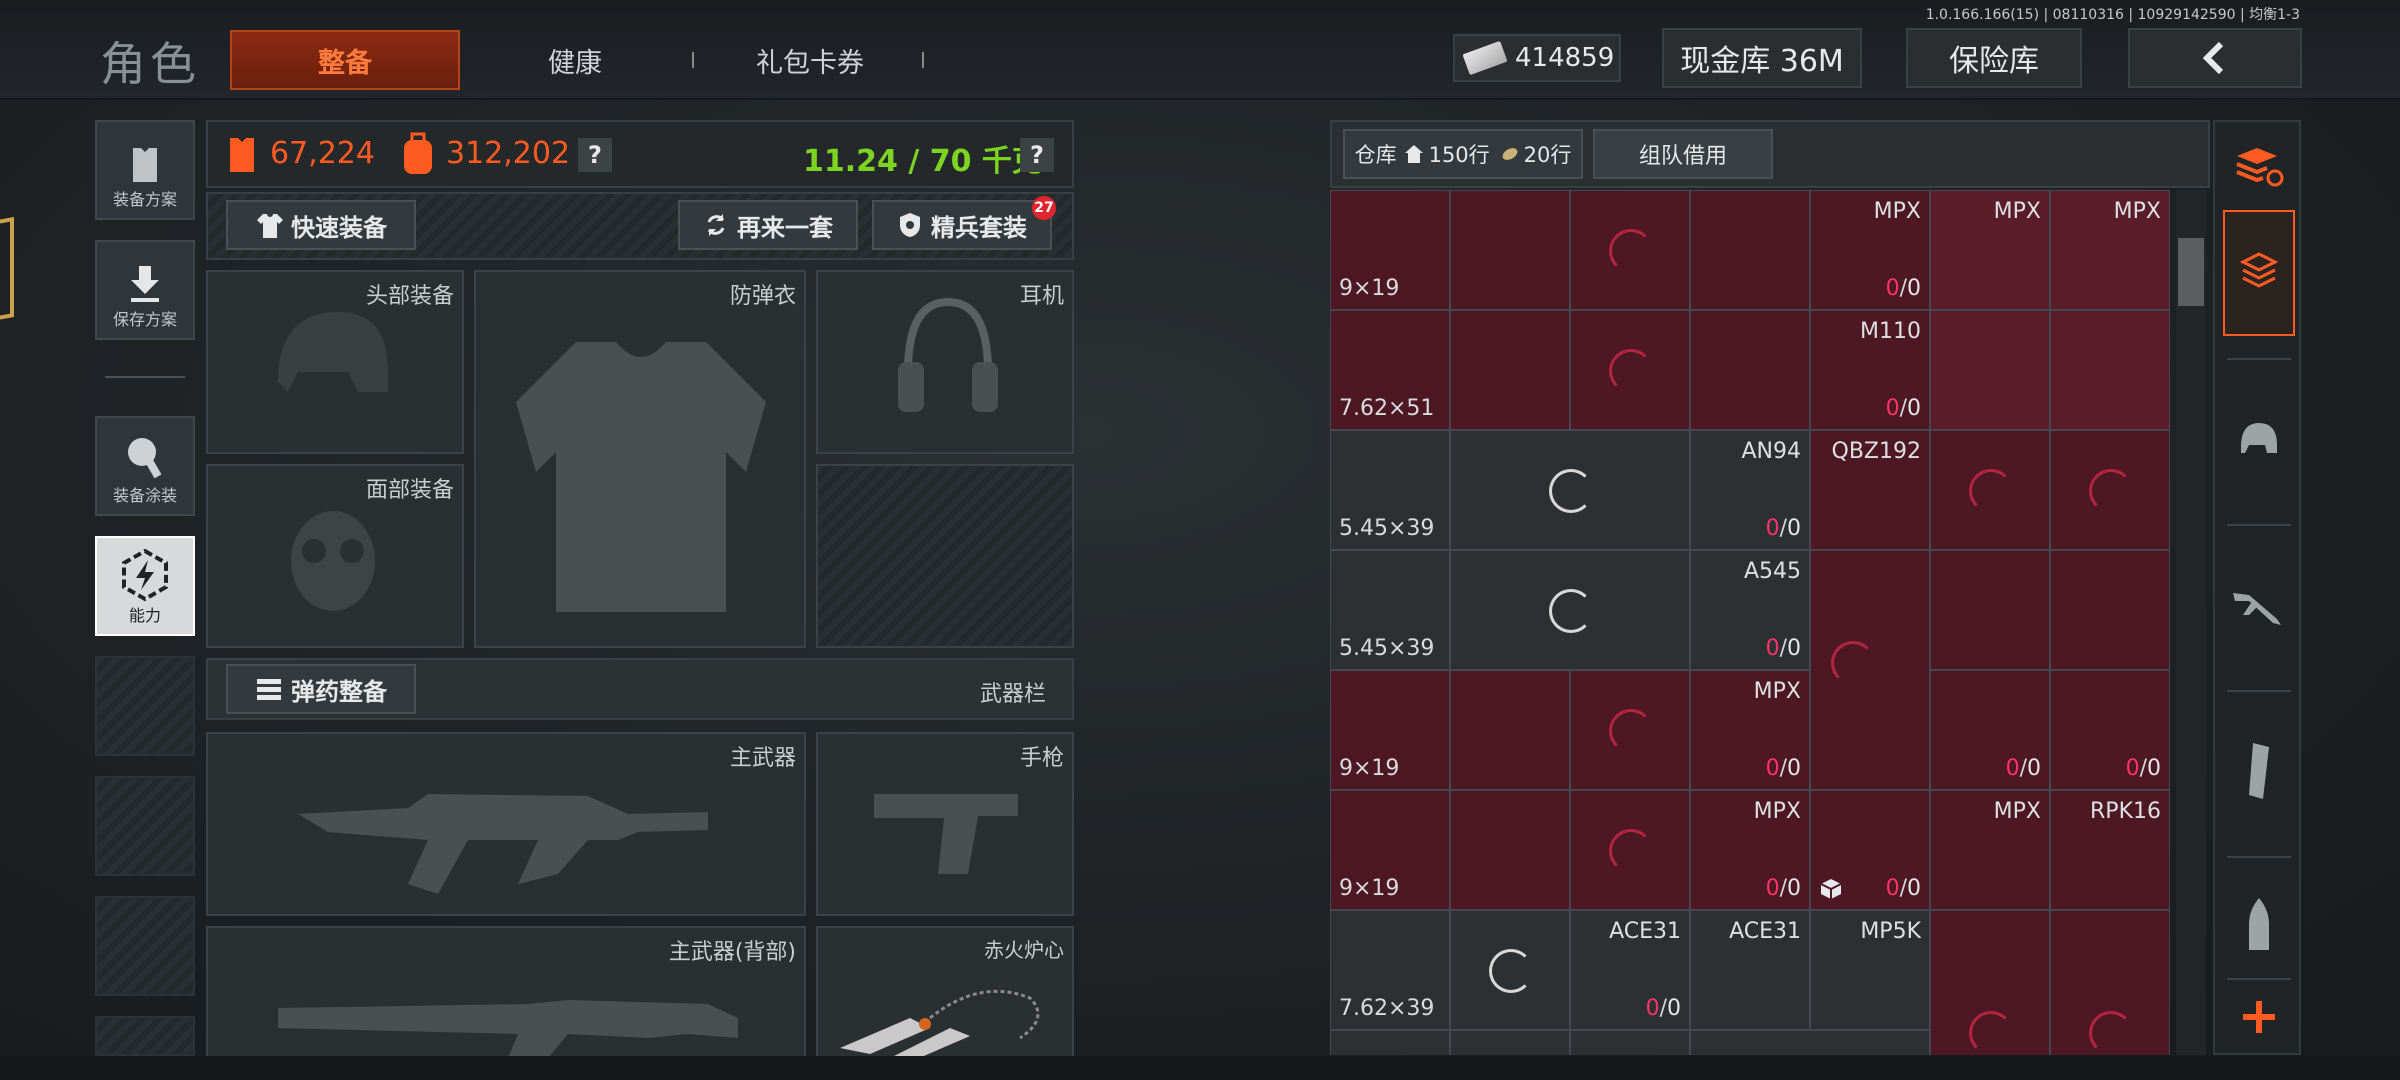  Describe the element at coordinates (1750, 970) in the screenshot. I see `grid-cell: ACE31` at that location.